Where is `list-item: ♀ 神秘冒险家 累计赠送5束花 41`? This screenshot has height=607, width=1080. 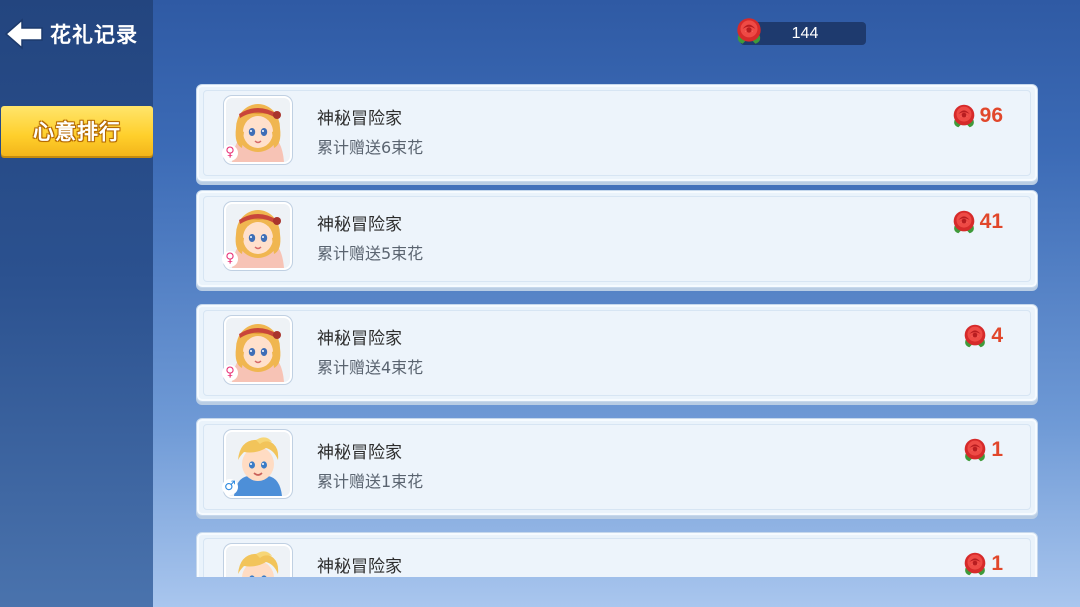 list-item: ♀ 神秘冒险家 累计赠送5束花 41 is located at coordinates (617, 239).